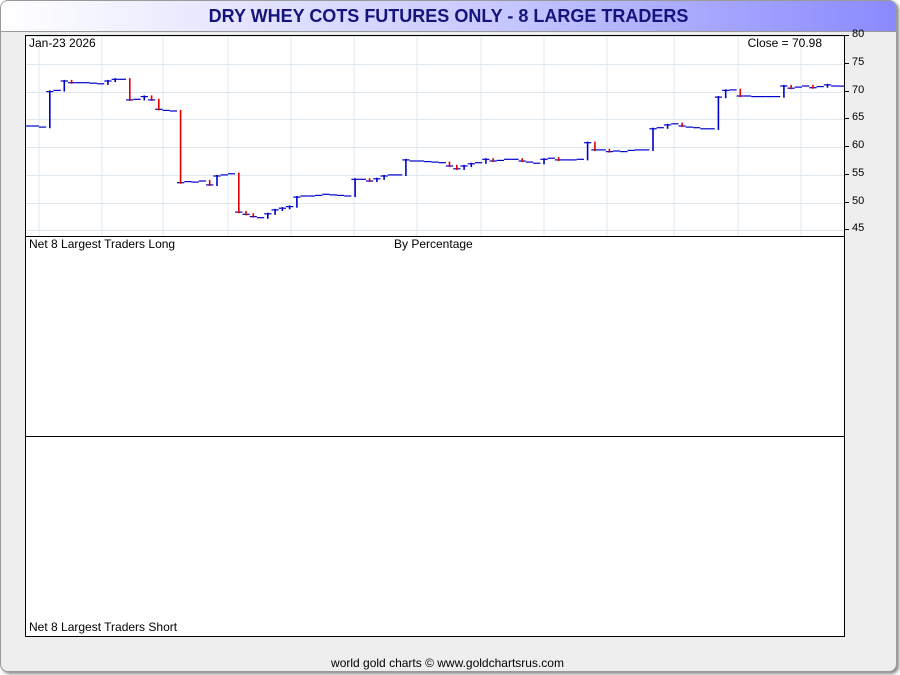 This screenshot has width=900, height=675. What do you see at coordinates (102, 244) in the screenshot?
I see `long-panel-label: Net 8 Largest Traders Long` at bounding box center [102, 244].